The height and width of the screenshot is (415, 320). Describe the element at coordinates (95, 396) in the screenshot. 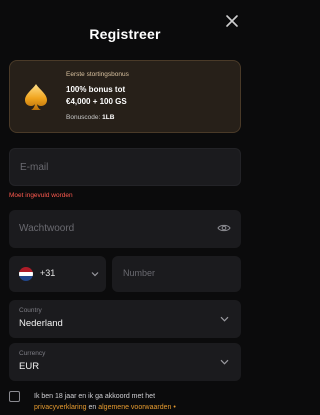

I see `consent-statement: Ik ben 18 jaar en ik ga akkoord met het` at that location.